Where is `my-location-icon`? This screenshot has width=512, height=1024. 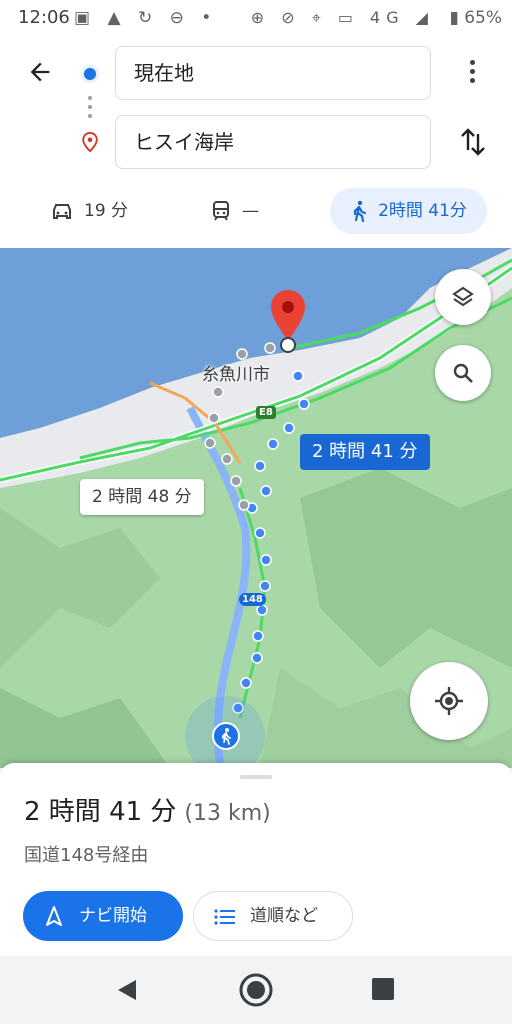 my-location-icon is located at coordinates (449, 701).